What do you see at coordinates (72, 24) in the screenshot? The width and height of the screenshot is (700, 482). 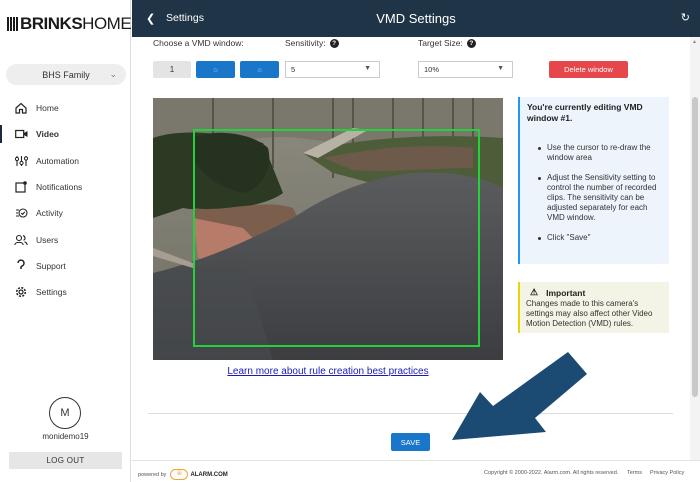 I see `brinks-home-logo: BRINKSHOME™` at bounding box center [72, 24].